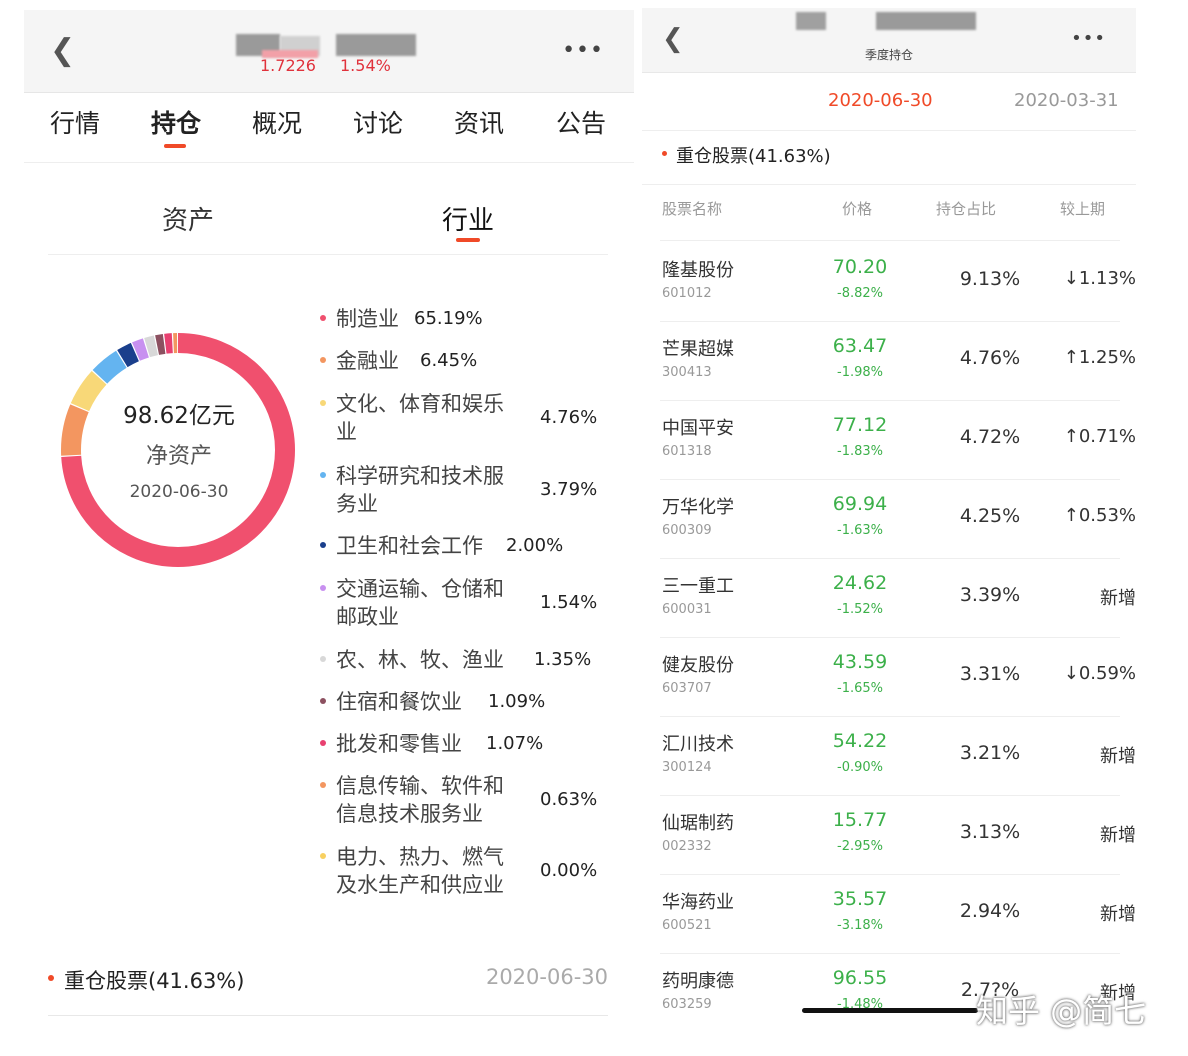 The width and height of the screenshot is (1188, 1056). Describe the element at coordinates (367, 617) in the screenshot. I see `legend-name-line: 邮政业` at that location.